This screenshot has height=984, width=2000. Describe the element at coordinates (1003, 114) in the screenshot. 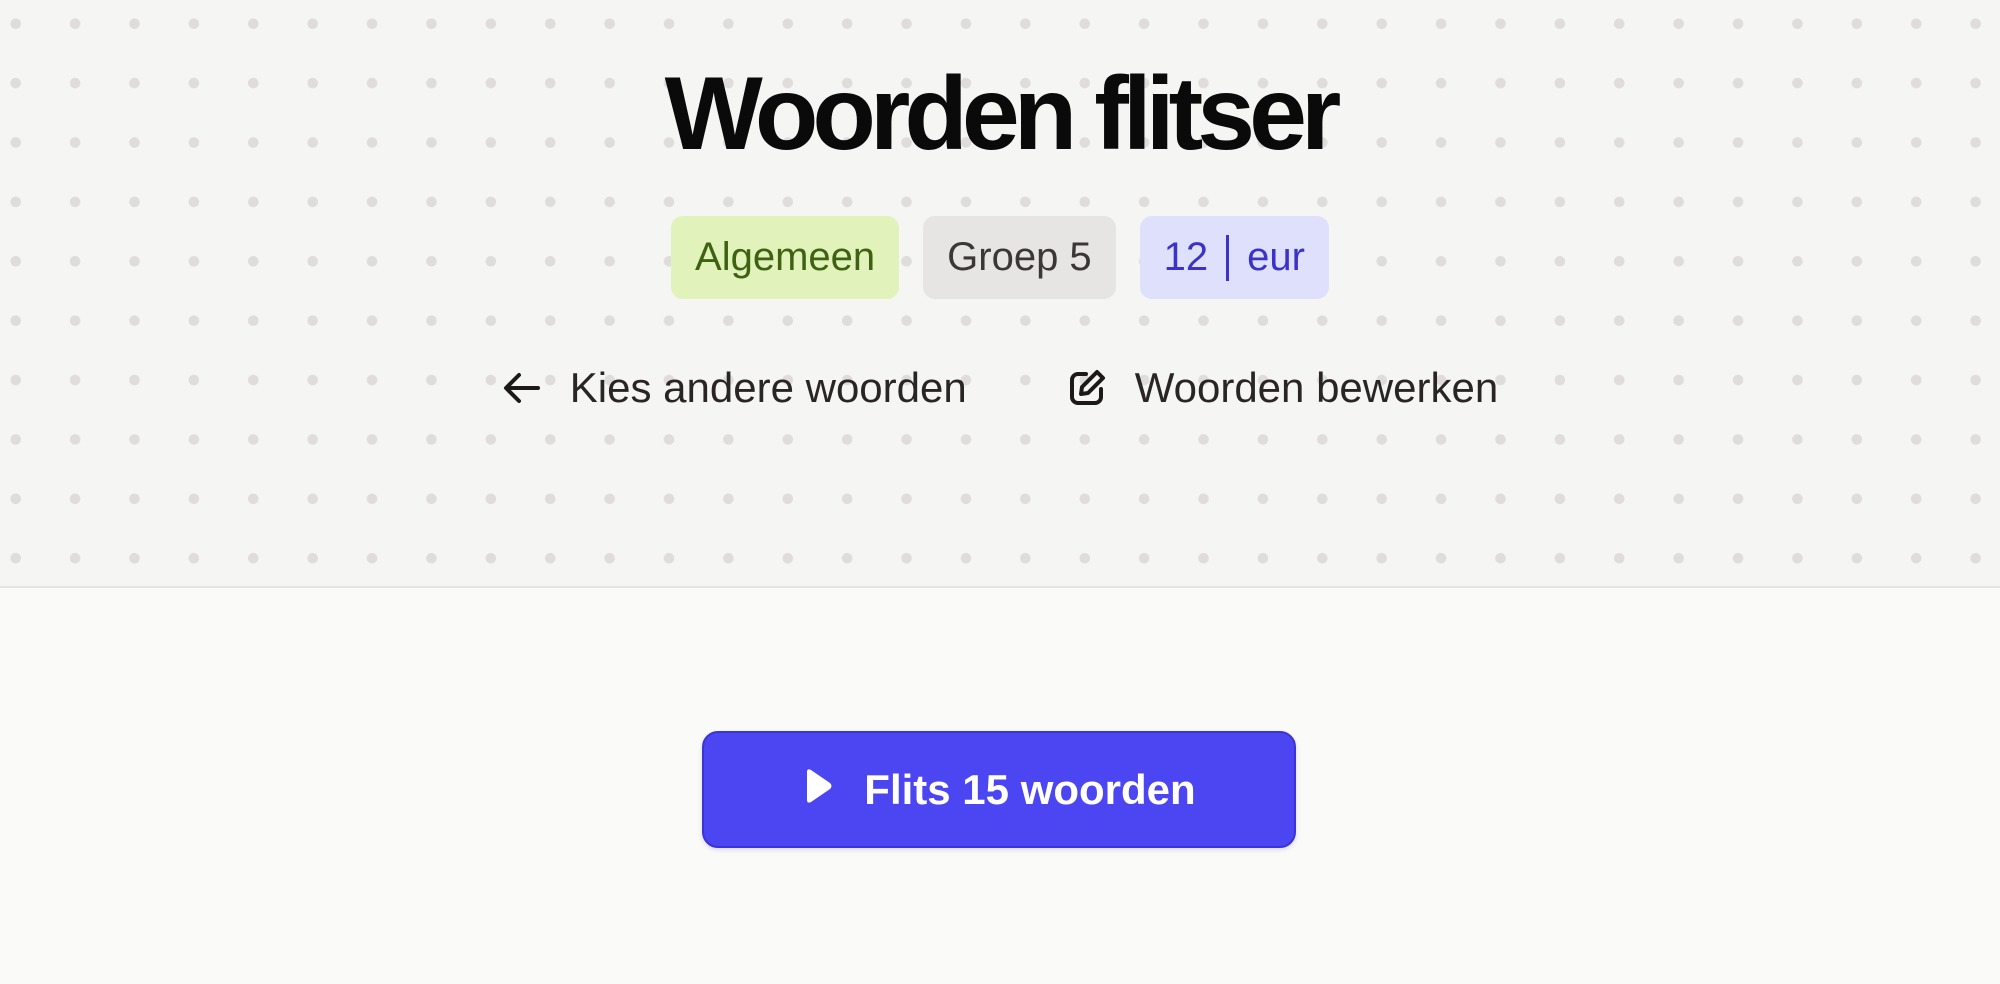

I see `page-title: Woorden flitser` at that location.